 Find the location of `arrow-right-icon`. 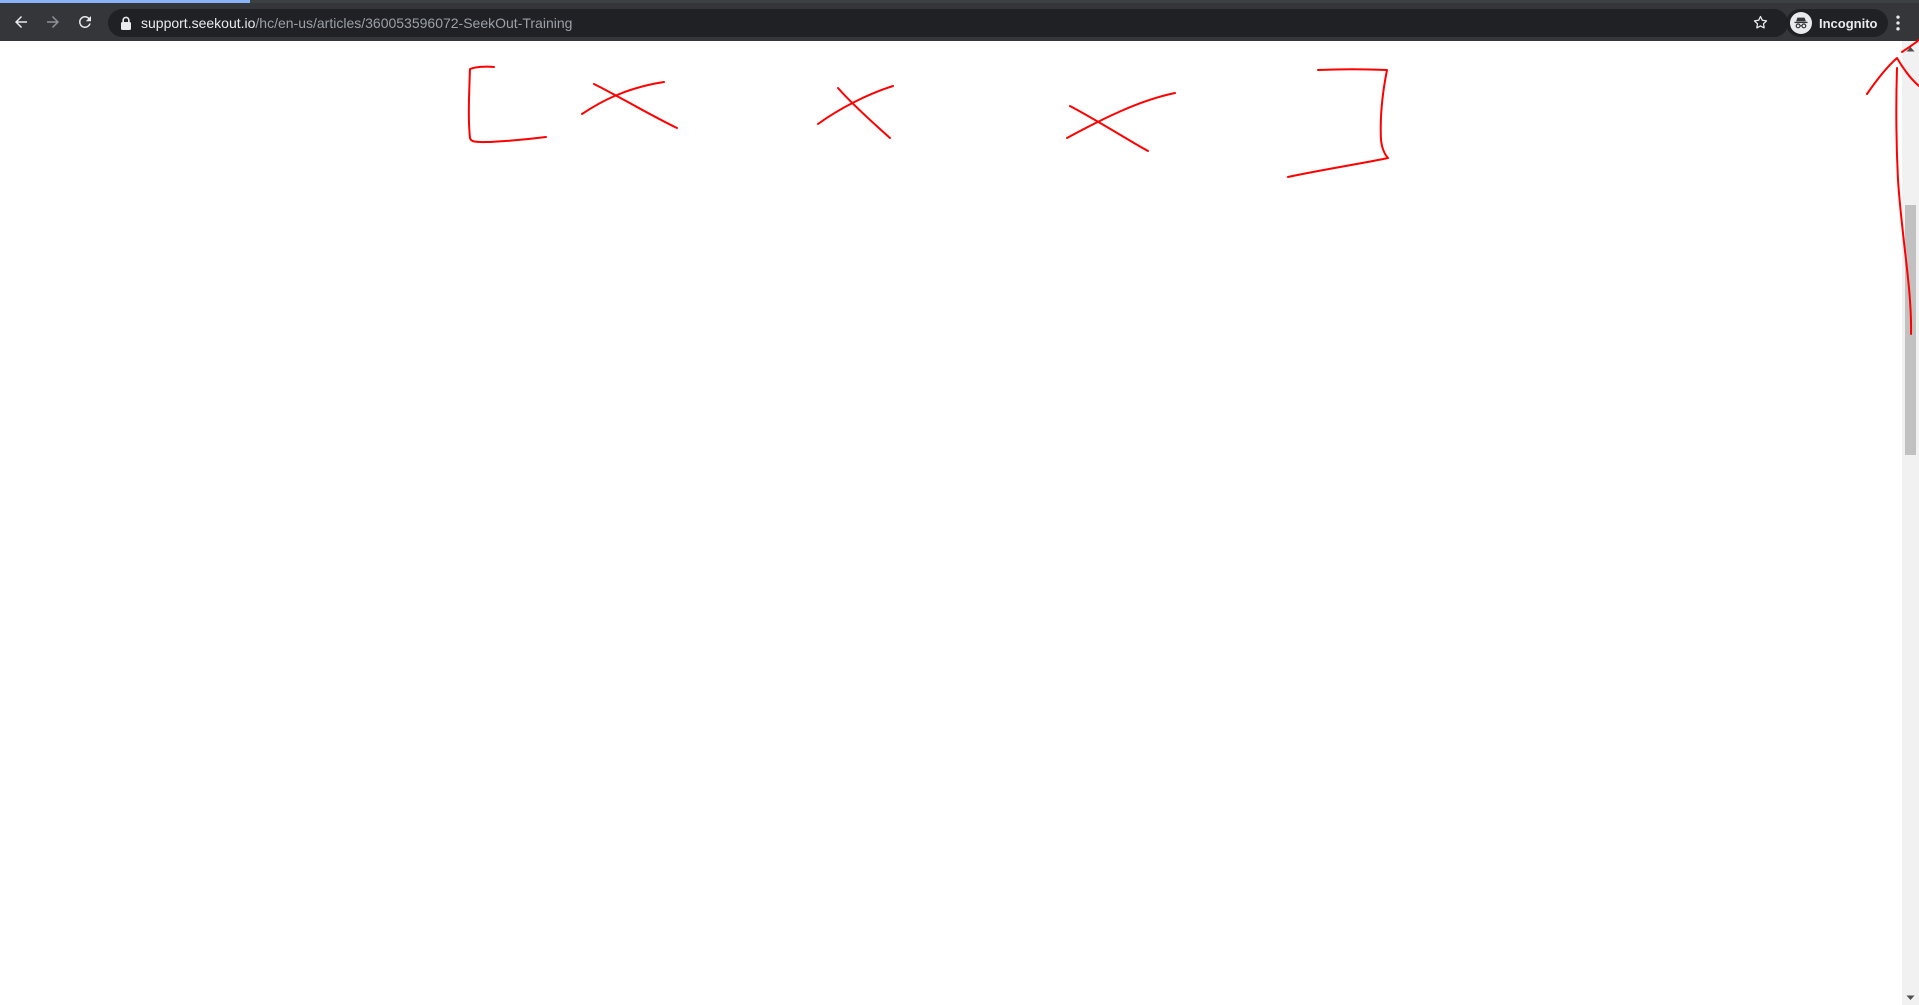

arrow-right-icon is located at coordinates (53, 22).